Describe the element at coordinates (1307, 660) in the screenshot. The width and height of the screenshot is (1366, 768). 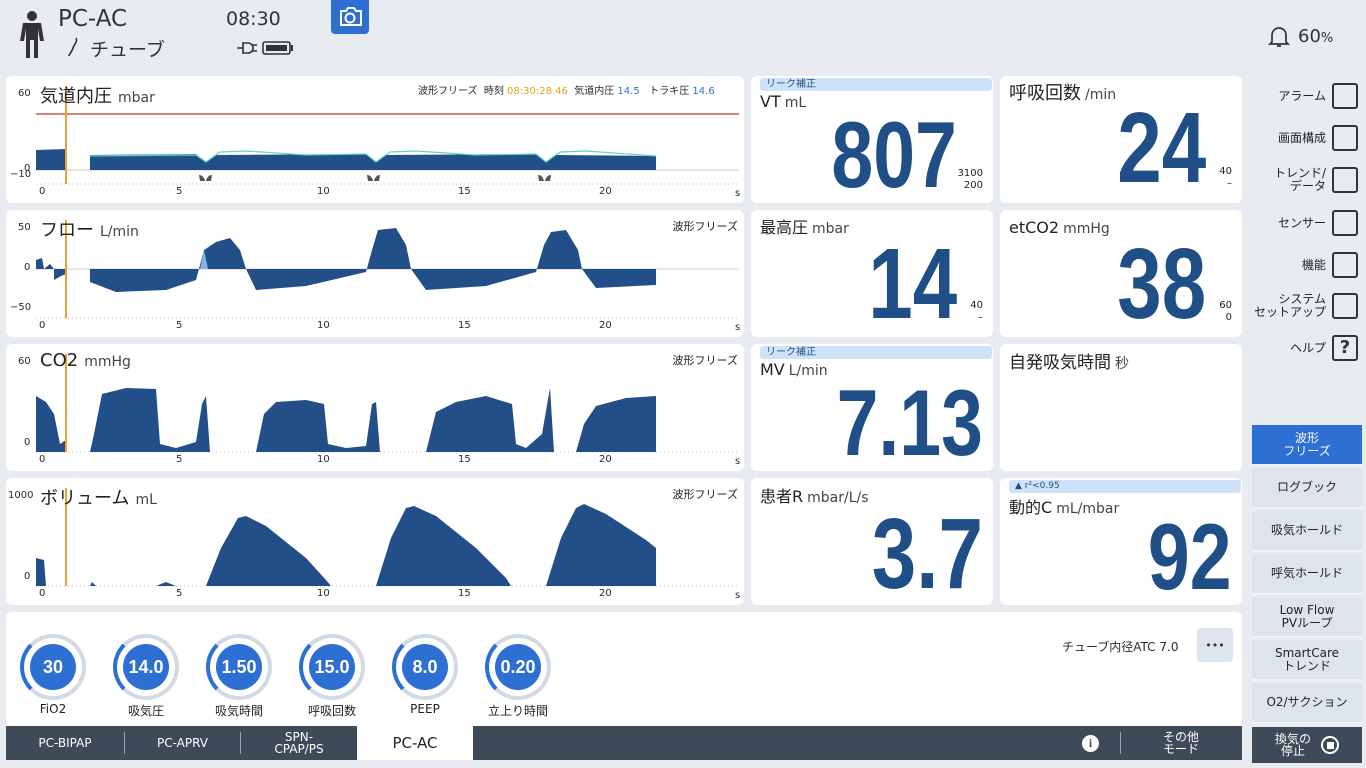
I see `side-button-5: SmartCare トレンド` at that location.